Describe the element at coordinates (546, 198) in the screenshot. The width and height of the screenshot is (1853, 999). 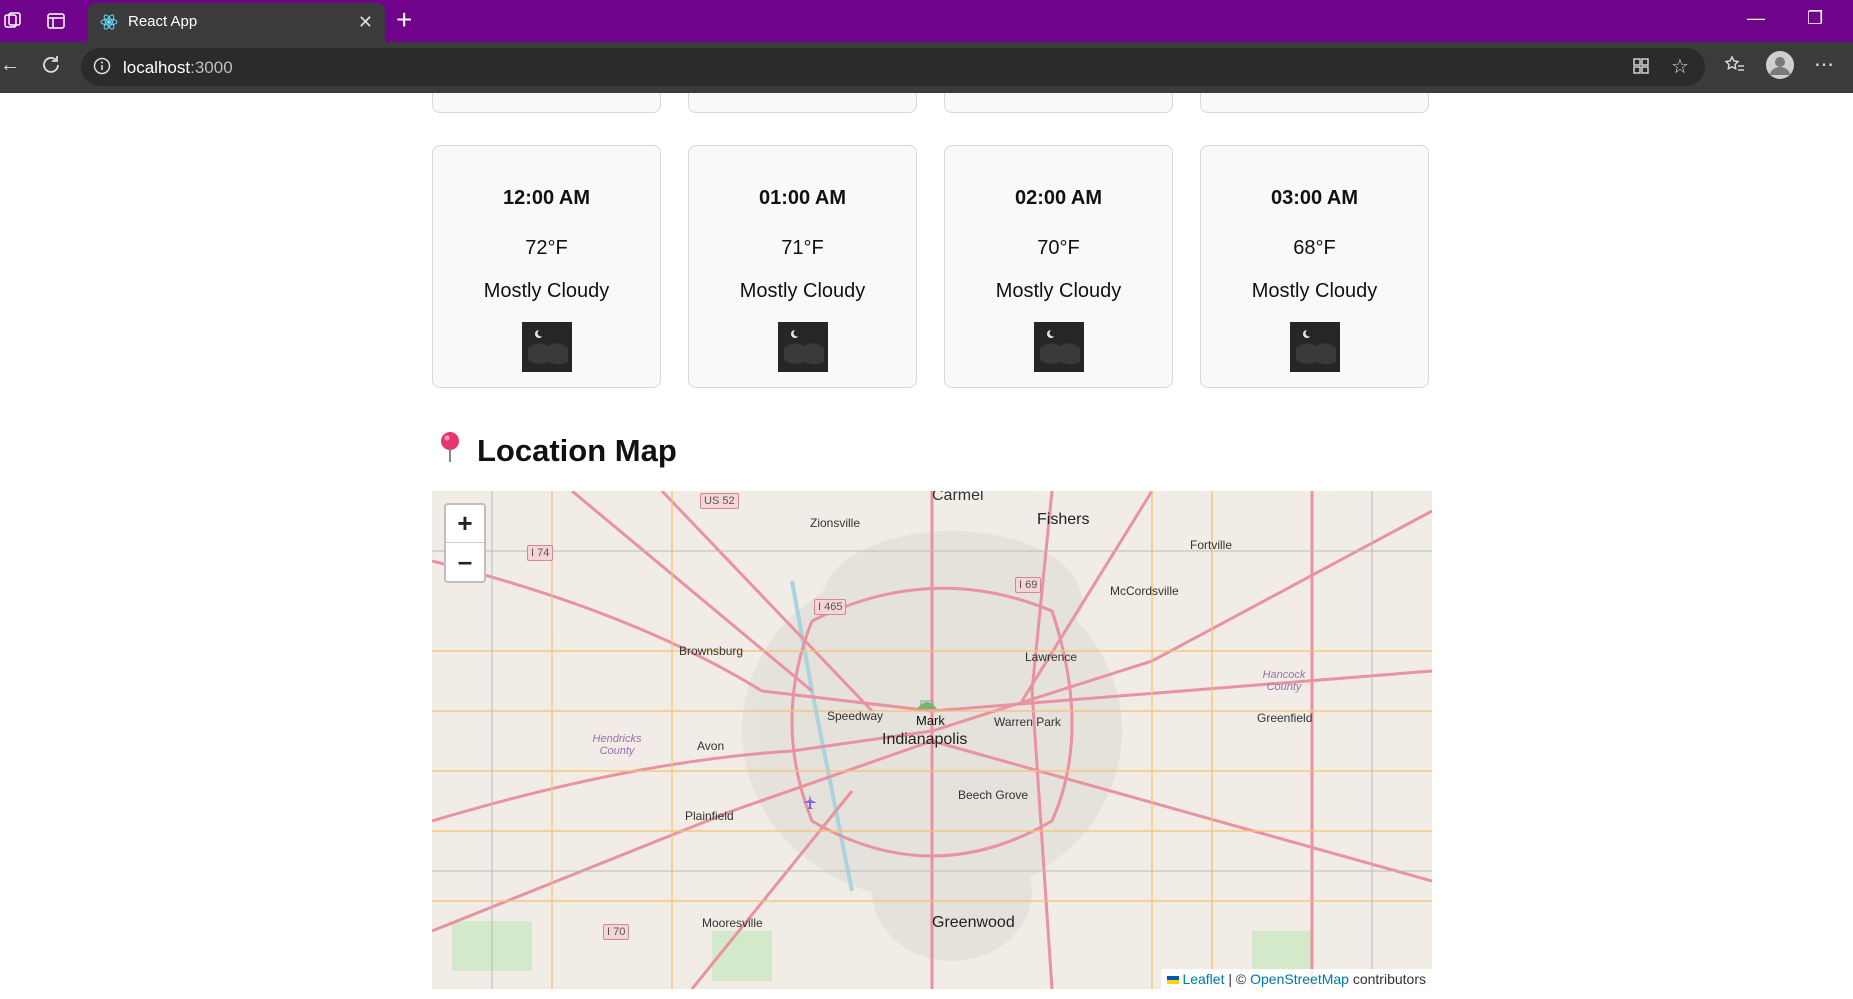
I see `hourly-time: 12:00 AM` at that location.